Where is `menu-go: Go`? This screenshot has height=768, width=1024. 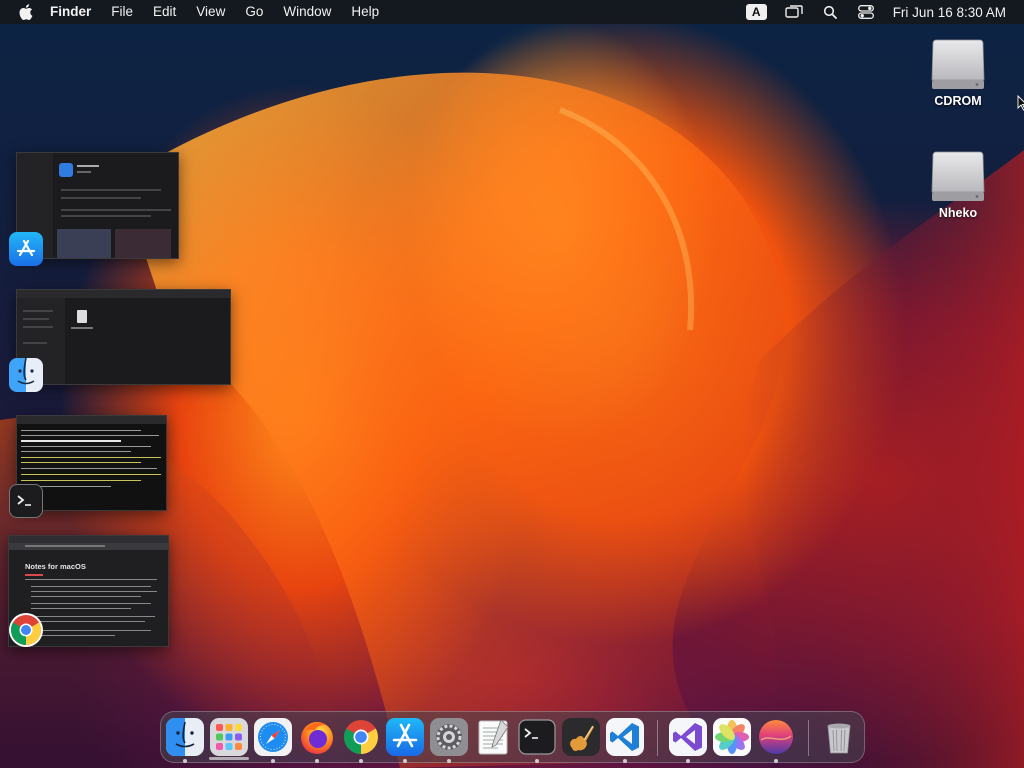
menu-go: Go is located at coordinates (254, 12).